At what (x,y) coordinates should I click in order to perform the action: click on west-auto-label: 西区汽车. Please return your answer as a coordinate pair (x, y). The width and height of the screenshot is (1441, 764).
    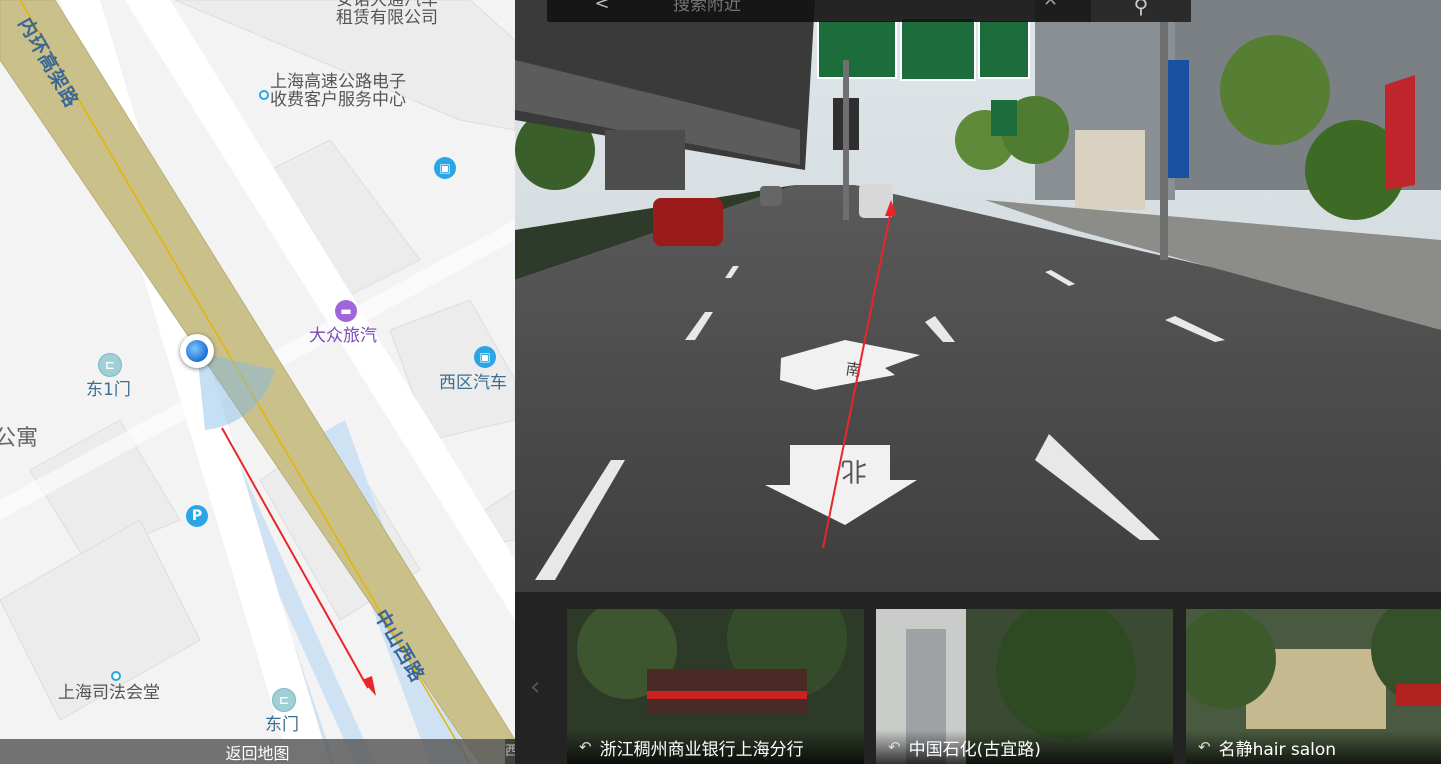
    Looking at the image, I should click on (473, 383).